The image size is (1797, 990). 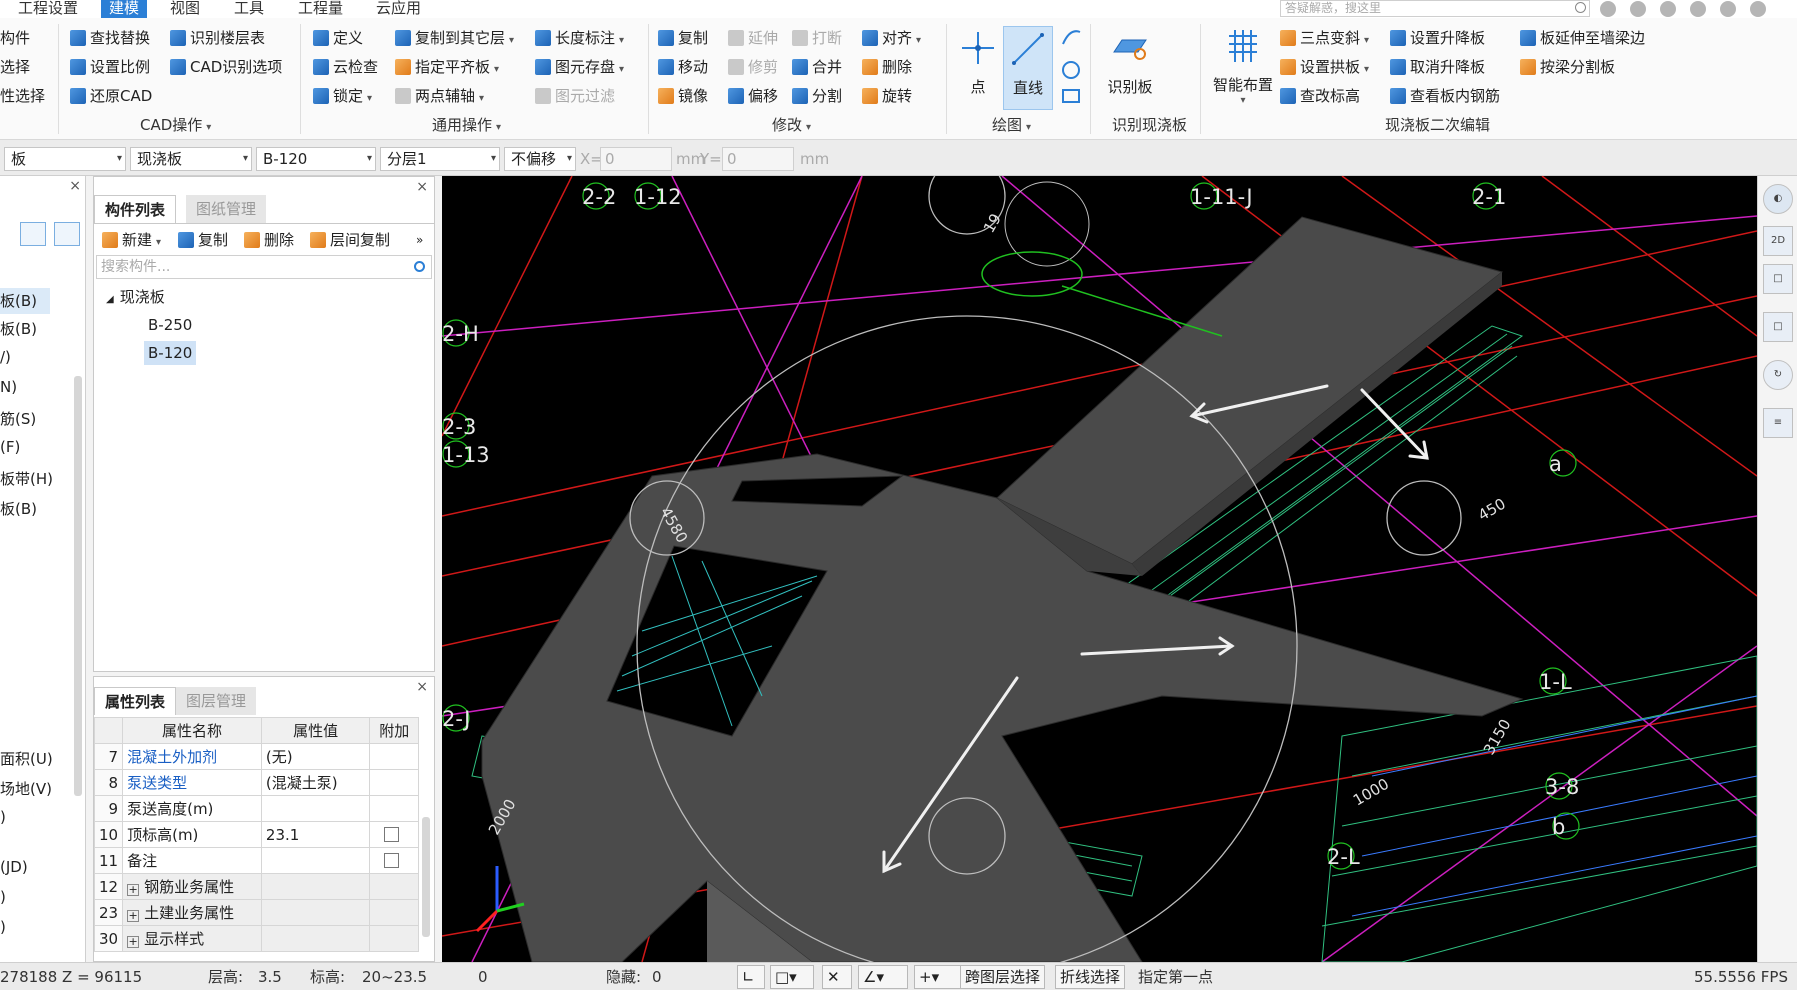 What do you see at coordinates (1778, 279) in the screenshot?
I see `view-3d-box-icon: □` at bounding box center [1778, 279].